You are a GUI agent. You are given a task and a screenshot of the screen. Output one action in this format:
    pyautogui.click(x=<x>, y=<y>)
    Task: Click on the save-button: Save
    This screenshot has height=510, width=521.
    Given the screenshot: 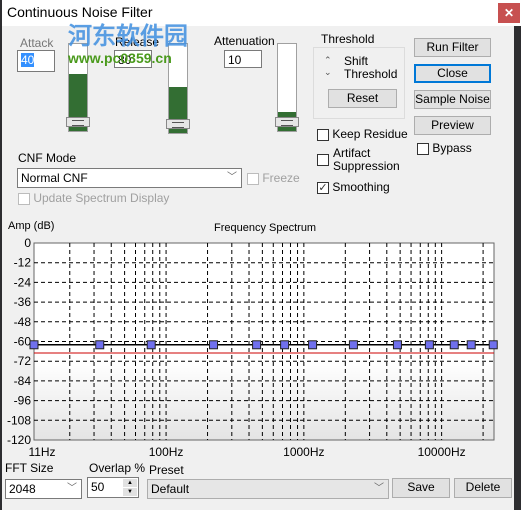 What is the action you would take?
    pyautogui.click(x=421, y=488)
    